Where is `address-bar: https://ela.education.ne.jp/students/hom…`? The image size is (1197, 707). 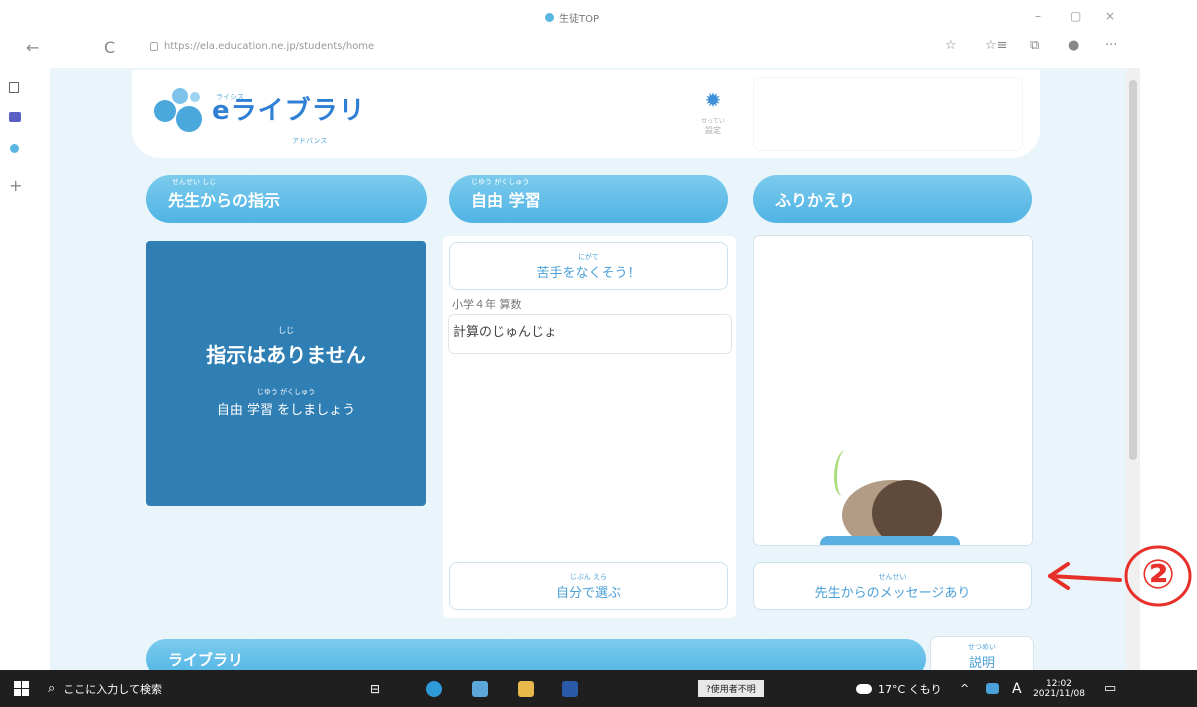 address-bar: https://ela.education.ne.jp/students/hom… is located at coordinates (262, 46).